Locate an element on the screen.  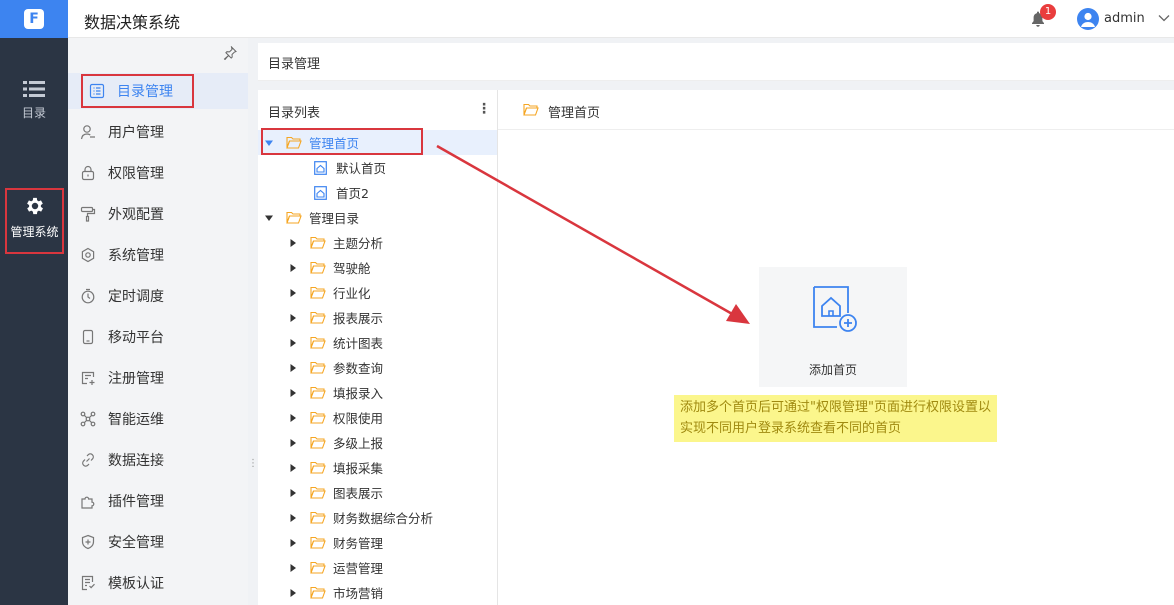
rail-item-admin-system: 管理系统 is located at coordinates (34, 221).